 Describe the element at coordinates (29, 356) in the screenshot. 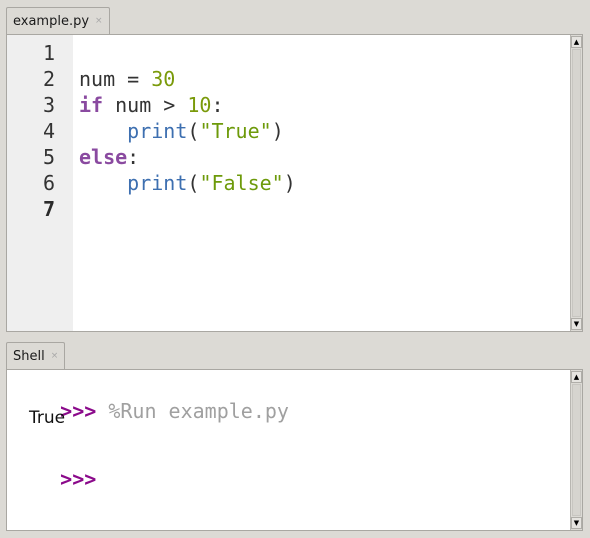

I see `shell-tab-label: Shell` at that location.